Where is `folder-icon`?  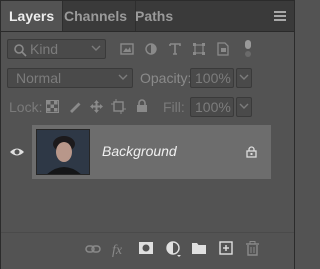 folder-icon is located at coordinates (199, 248).